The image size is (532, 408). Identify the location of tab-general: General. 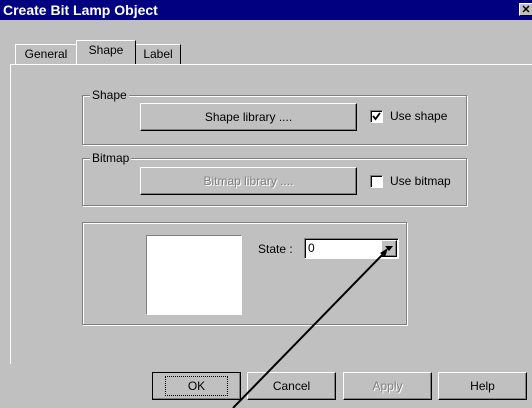
(46, 54).